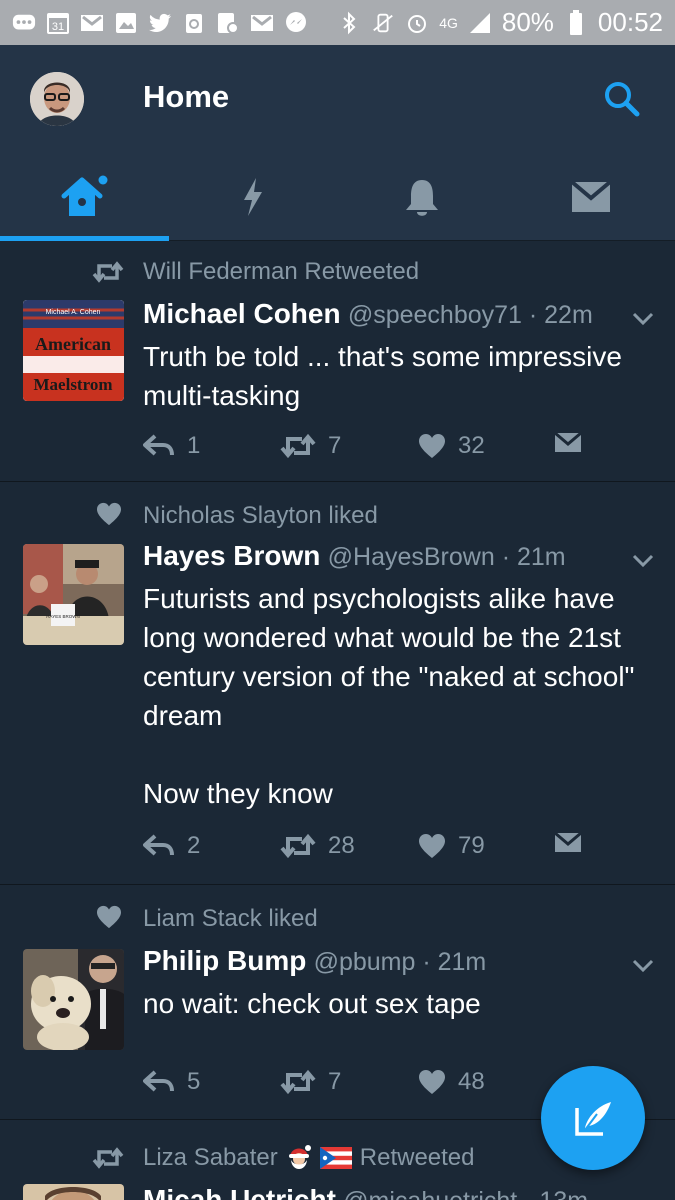 The image size is (675, 1200). Describe the element at coordinates (400, 962) in the screenshot. I see `author-handle-time: @pbump · 21m` at that location.